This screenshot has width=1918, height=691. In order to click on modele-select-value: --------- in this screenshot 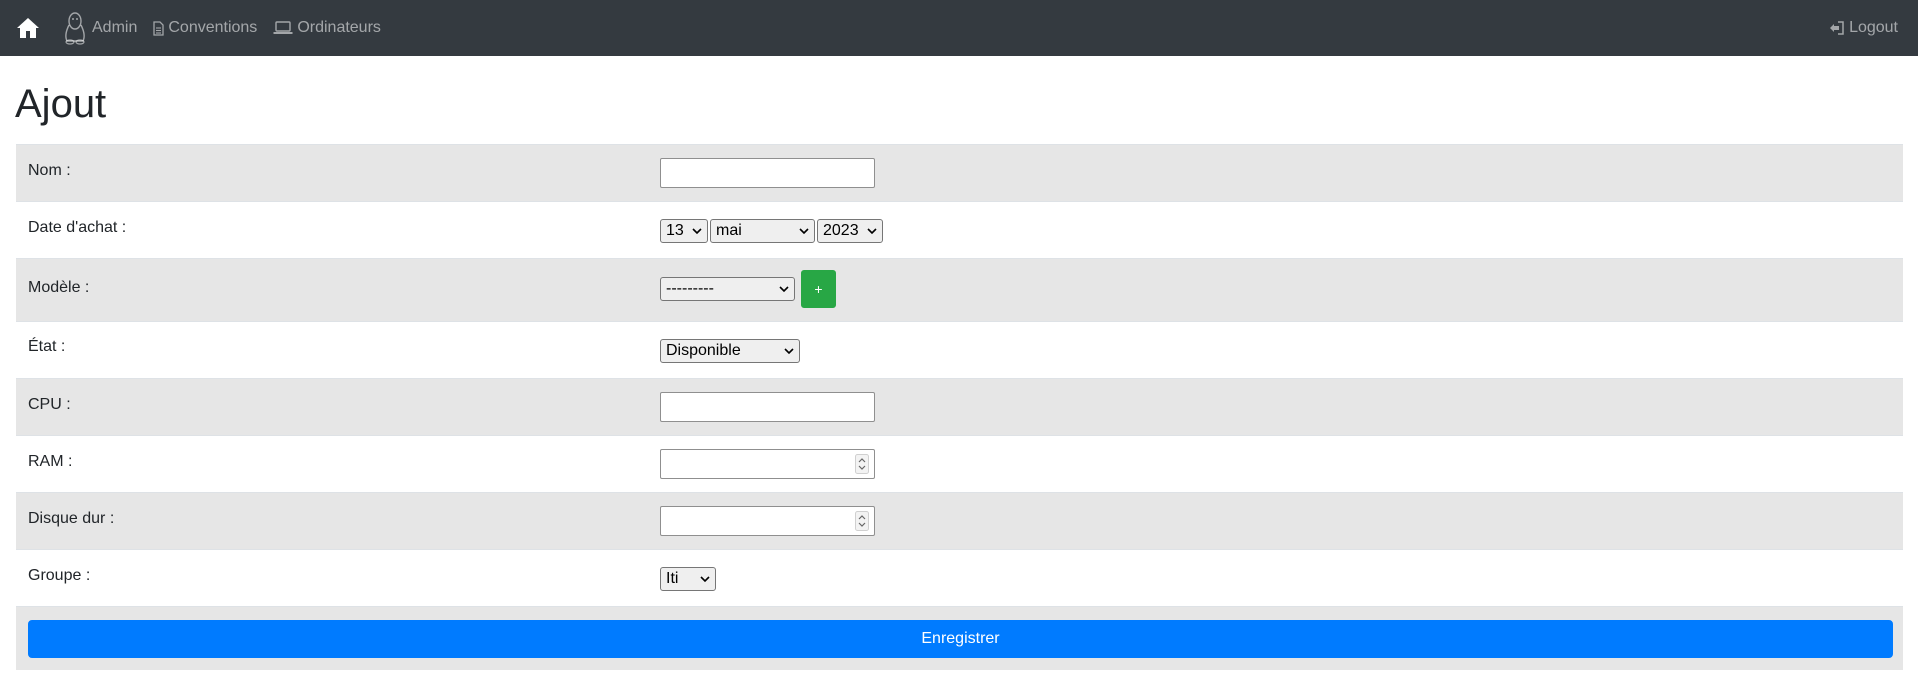, I will do `click(690, 288)`.